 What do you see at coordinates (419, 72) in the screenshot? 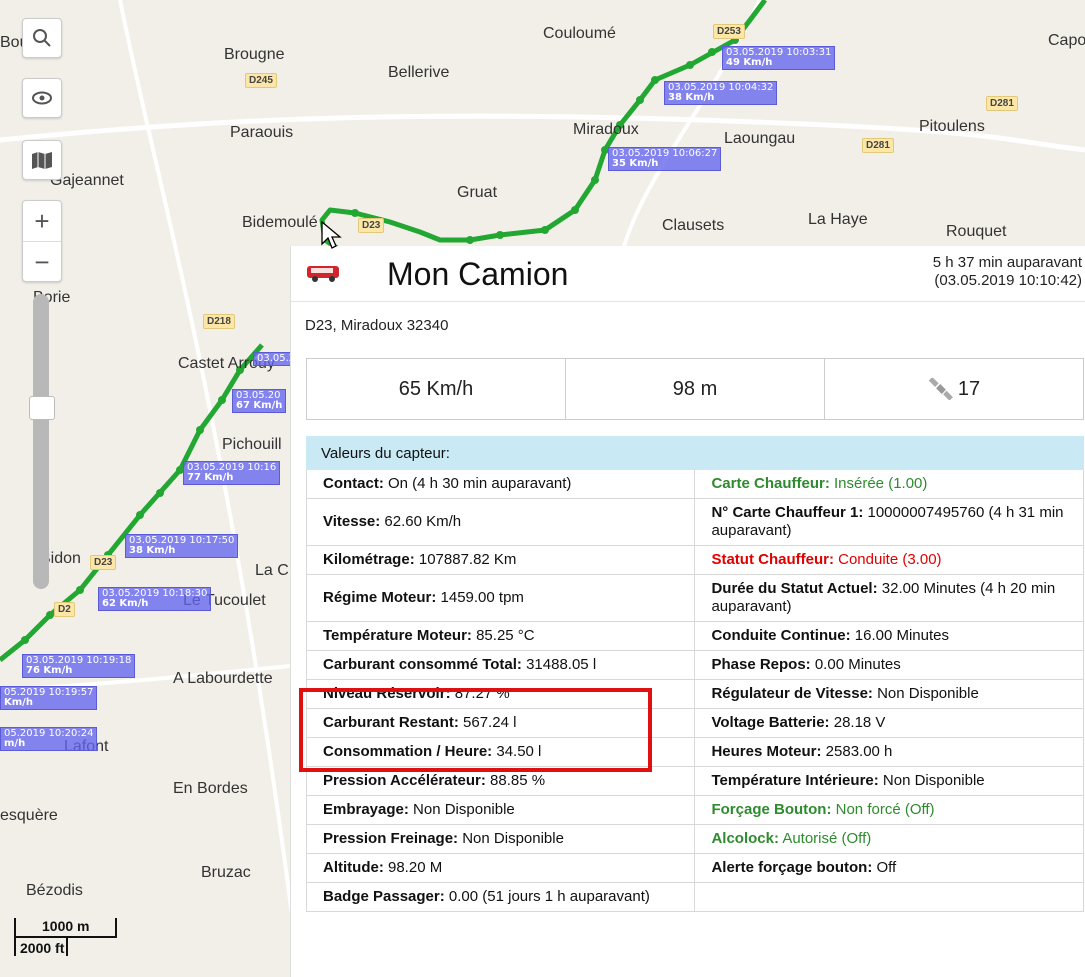
I see `place-label: Bellerive` at bounding box center [419, 72].